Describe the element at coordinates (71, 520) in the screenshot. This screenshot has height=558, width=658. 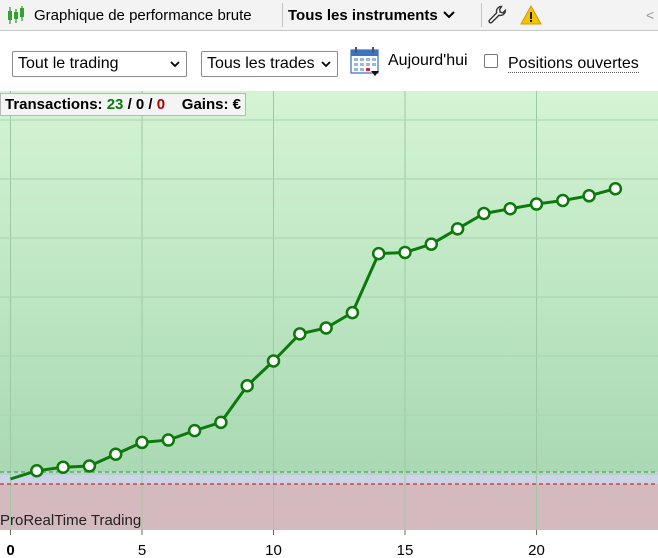
I see `watermark: ProRealTime Trading` at that location.